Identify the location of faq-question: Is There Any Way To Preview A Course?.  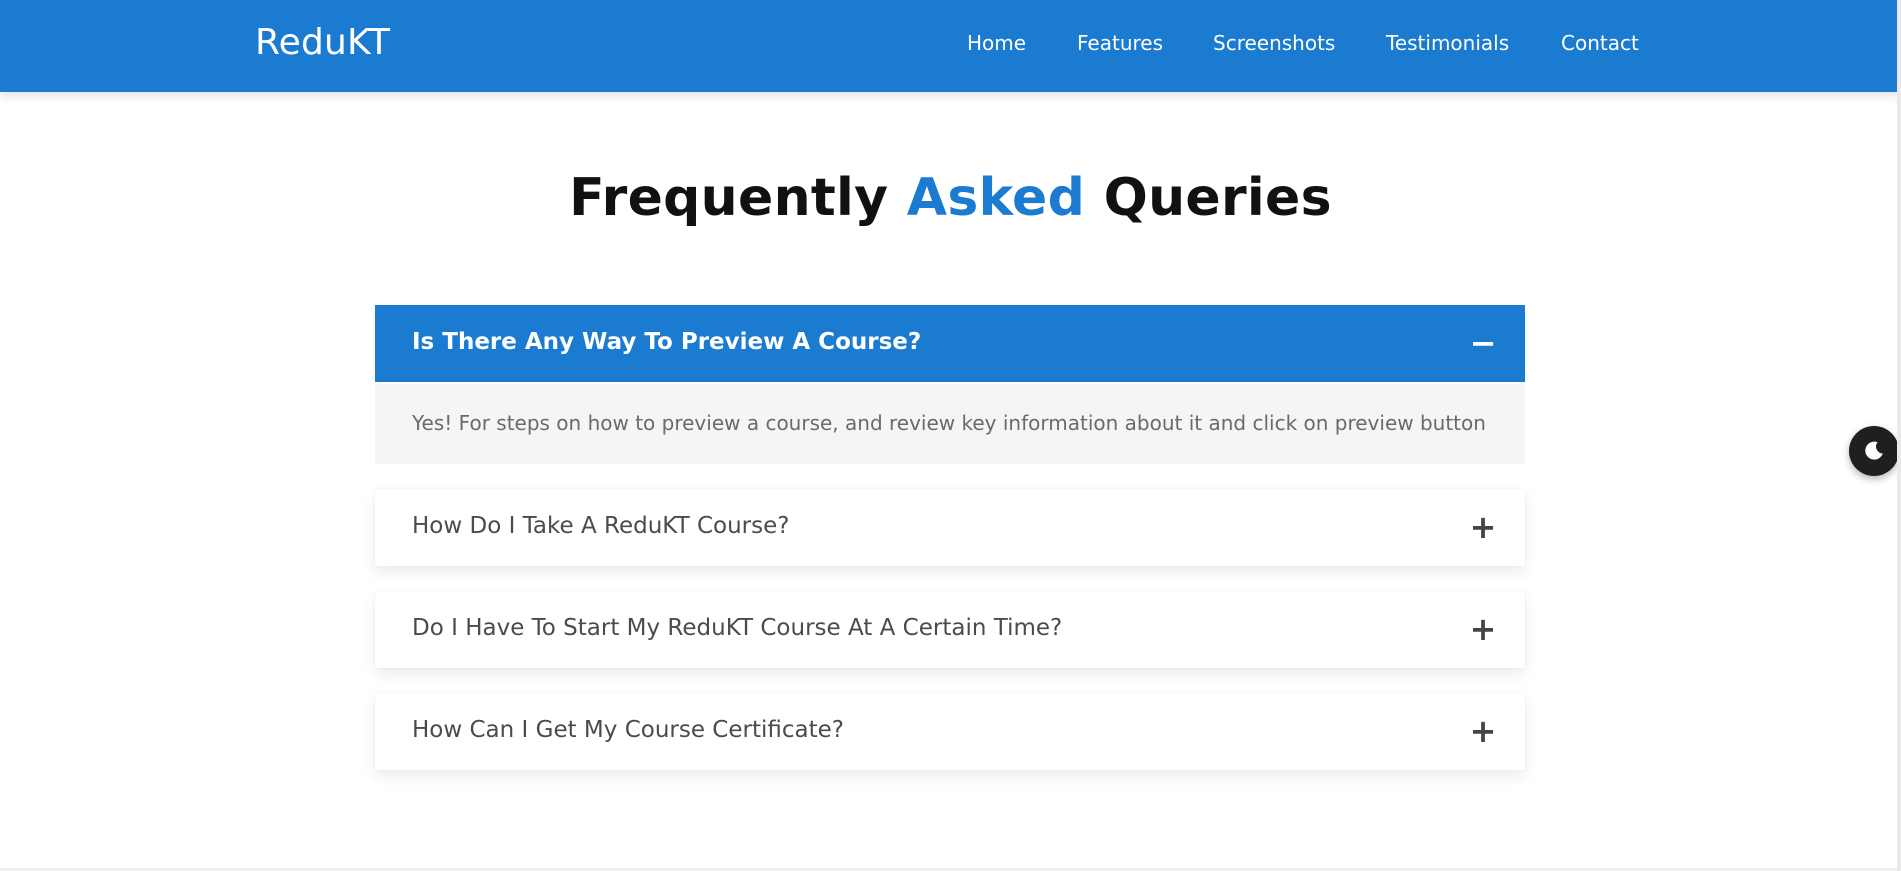
(667, 342).